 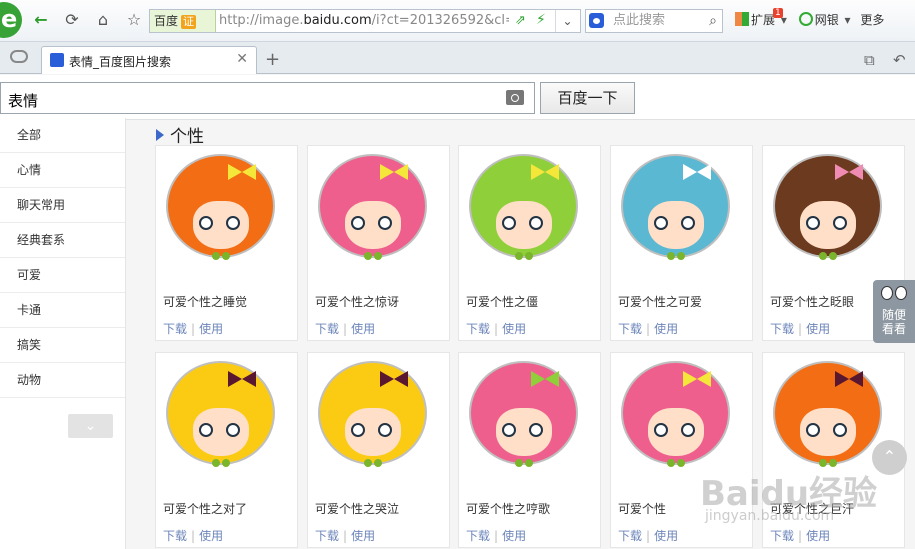 What do you see at coordinates (508, 509) in the screenshot?
I see `sticker-name: 可爱个性之哼歌` at bounding box center [508, 509].